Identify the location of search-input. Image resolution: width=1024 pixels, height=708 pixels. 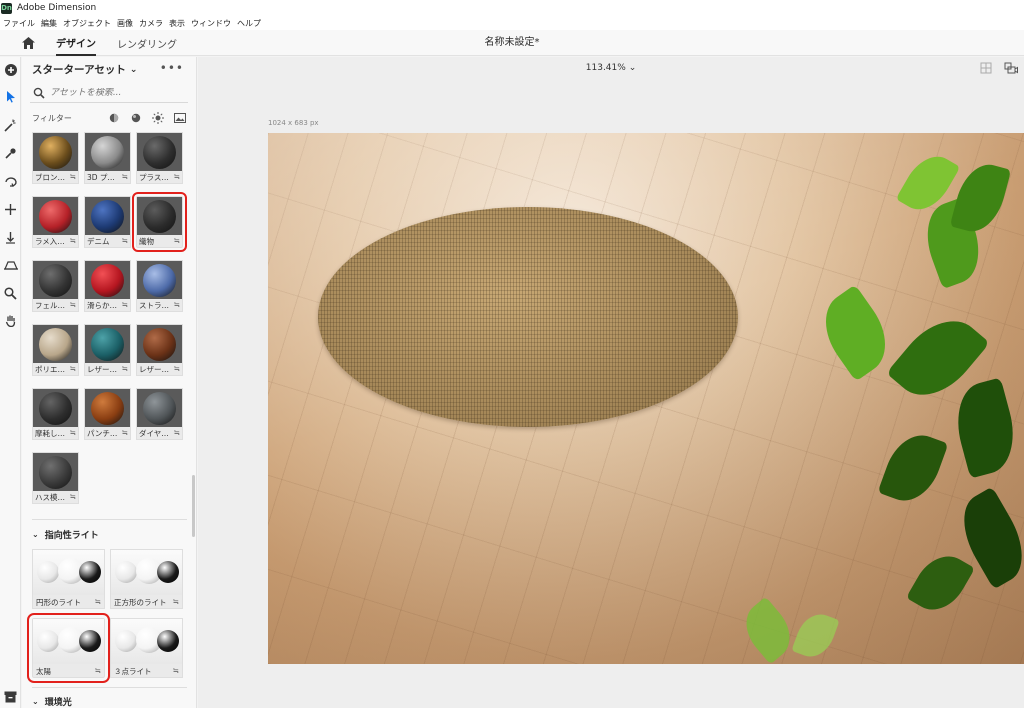
(115, 92).